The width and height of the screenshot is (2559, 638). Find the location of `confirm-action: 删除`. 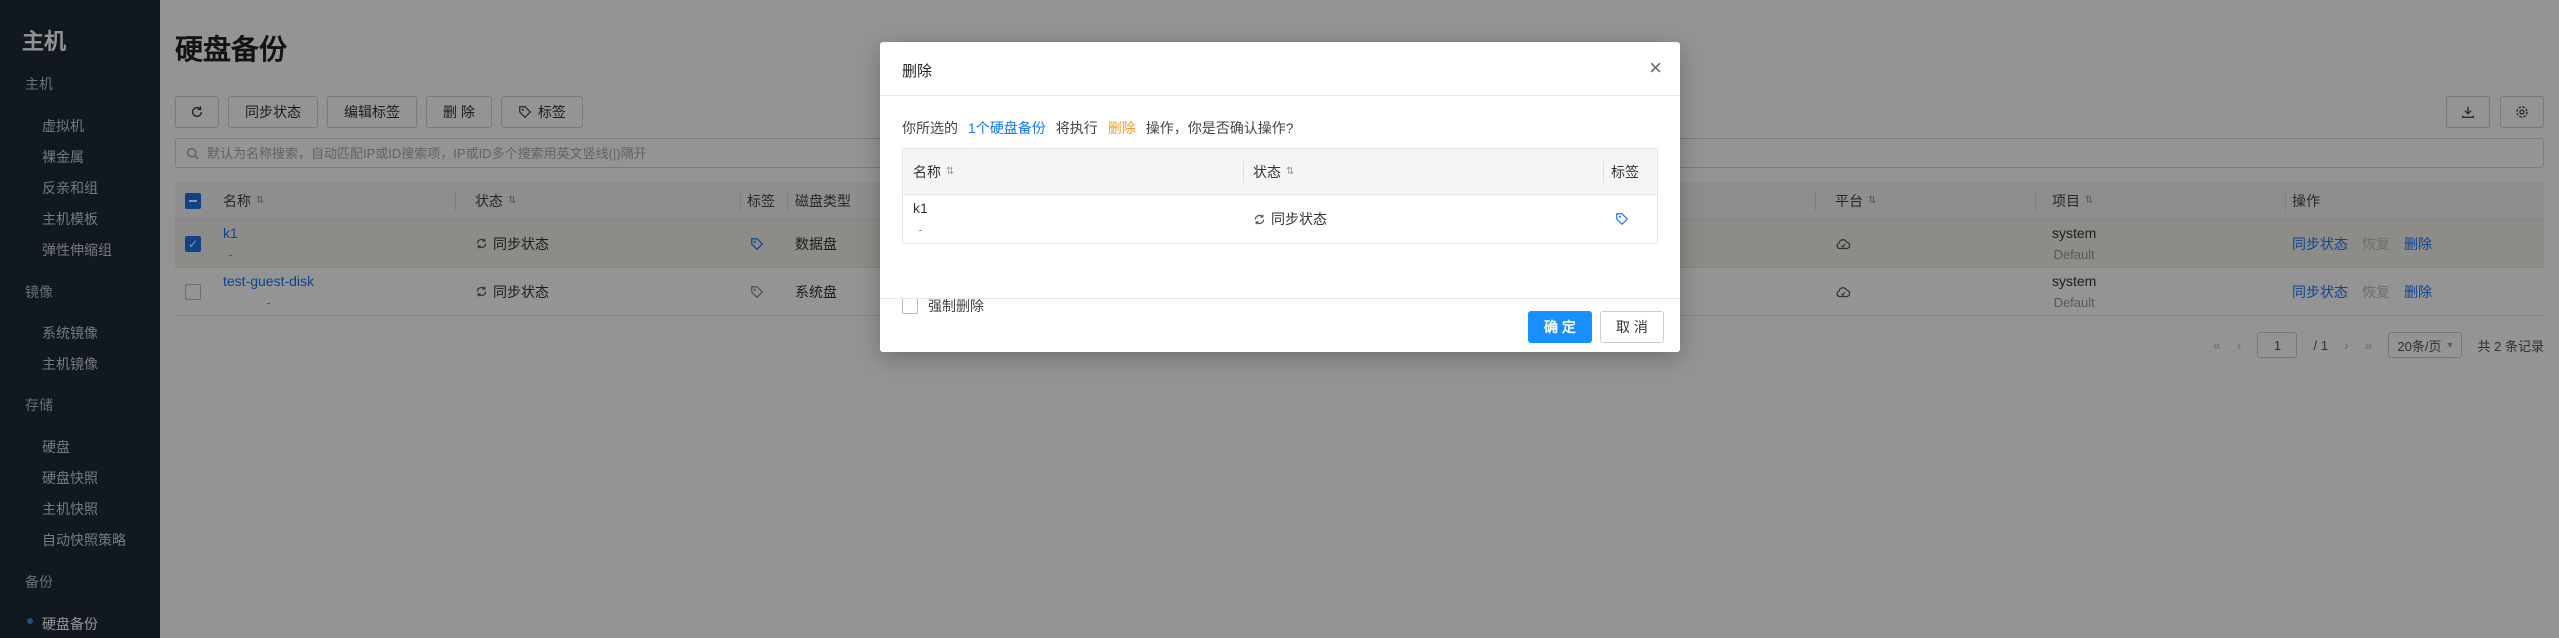

confirm-action: 删除 is located at coordinates (1121, 128).